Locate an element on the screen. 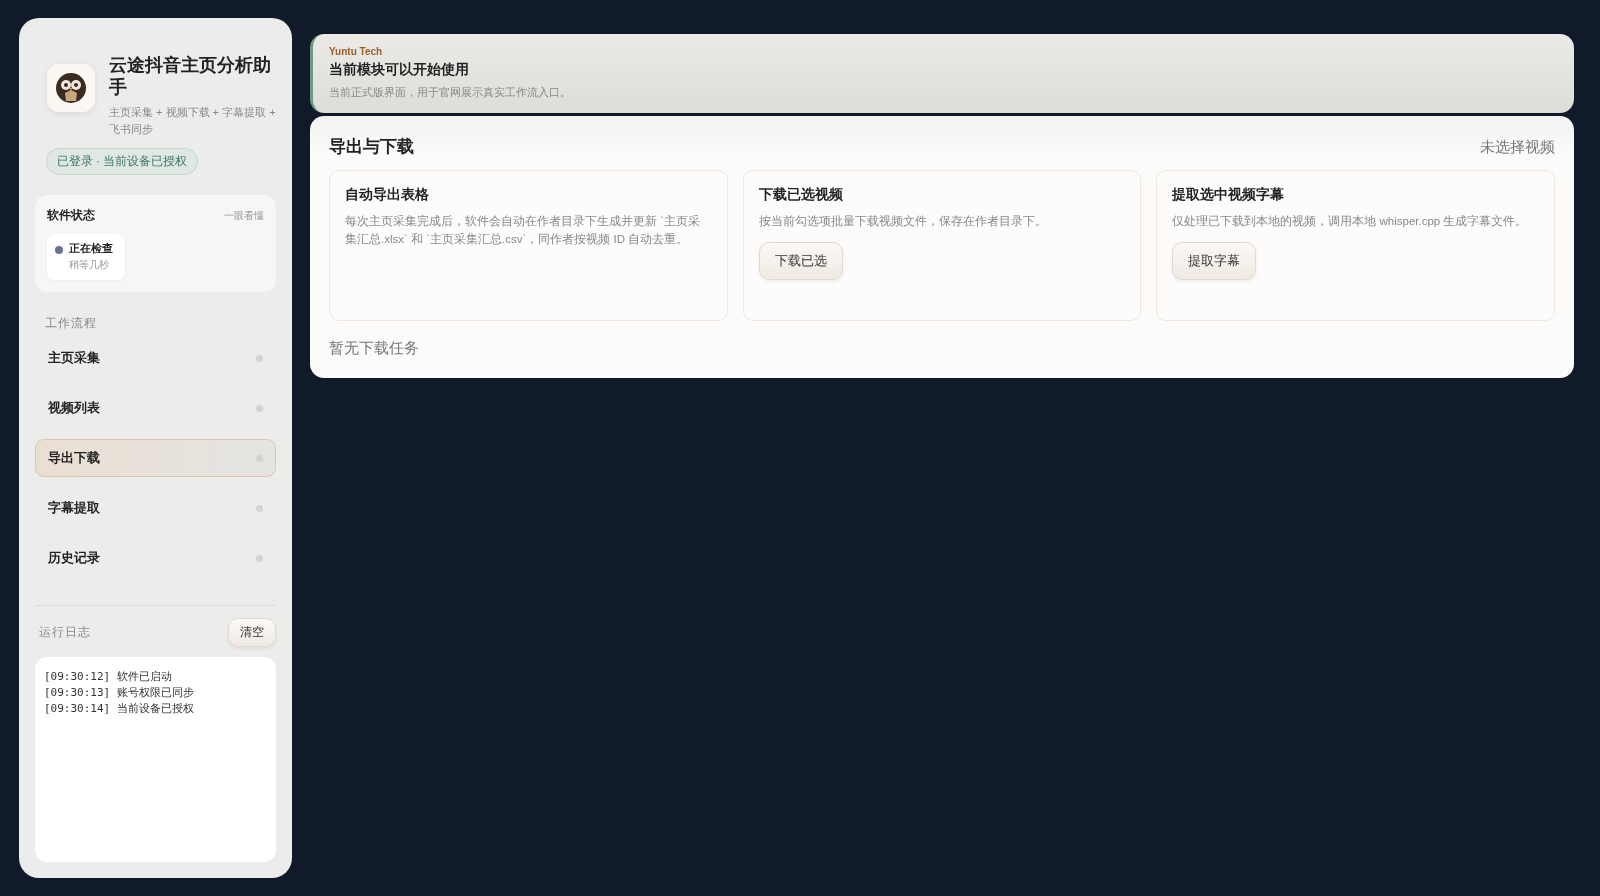 This screenshot has height=896, width=1600. log-line: [09:30:14] 当前设备已授权 is located at coordinates (119, 709).